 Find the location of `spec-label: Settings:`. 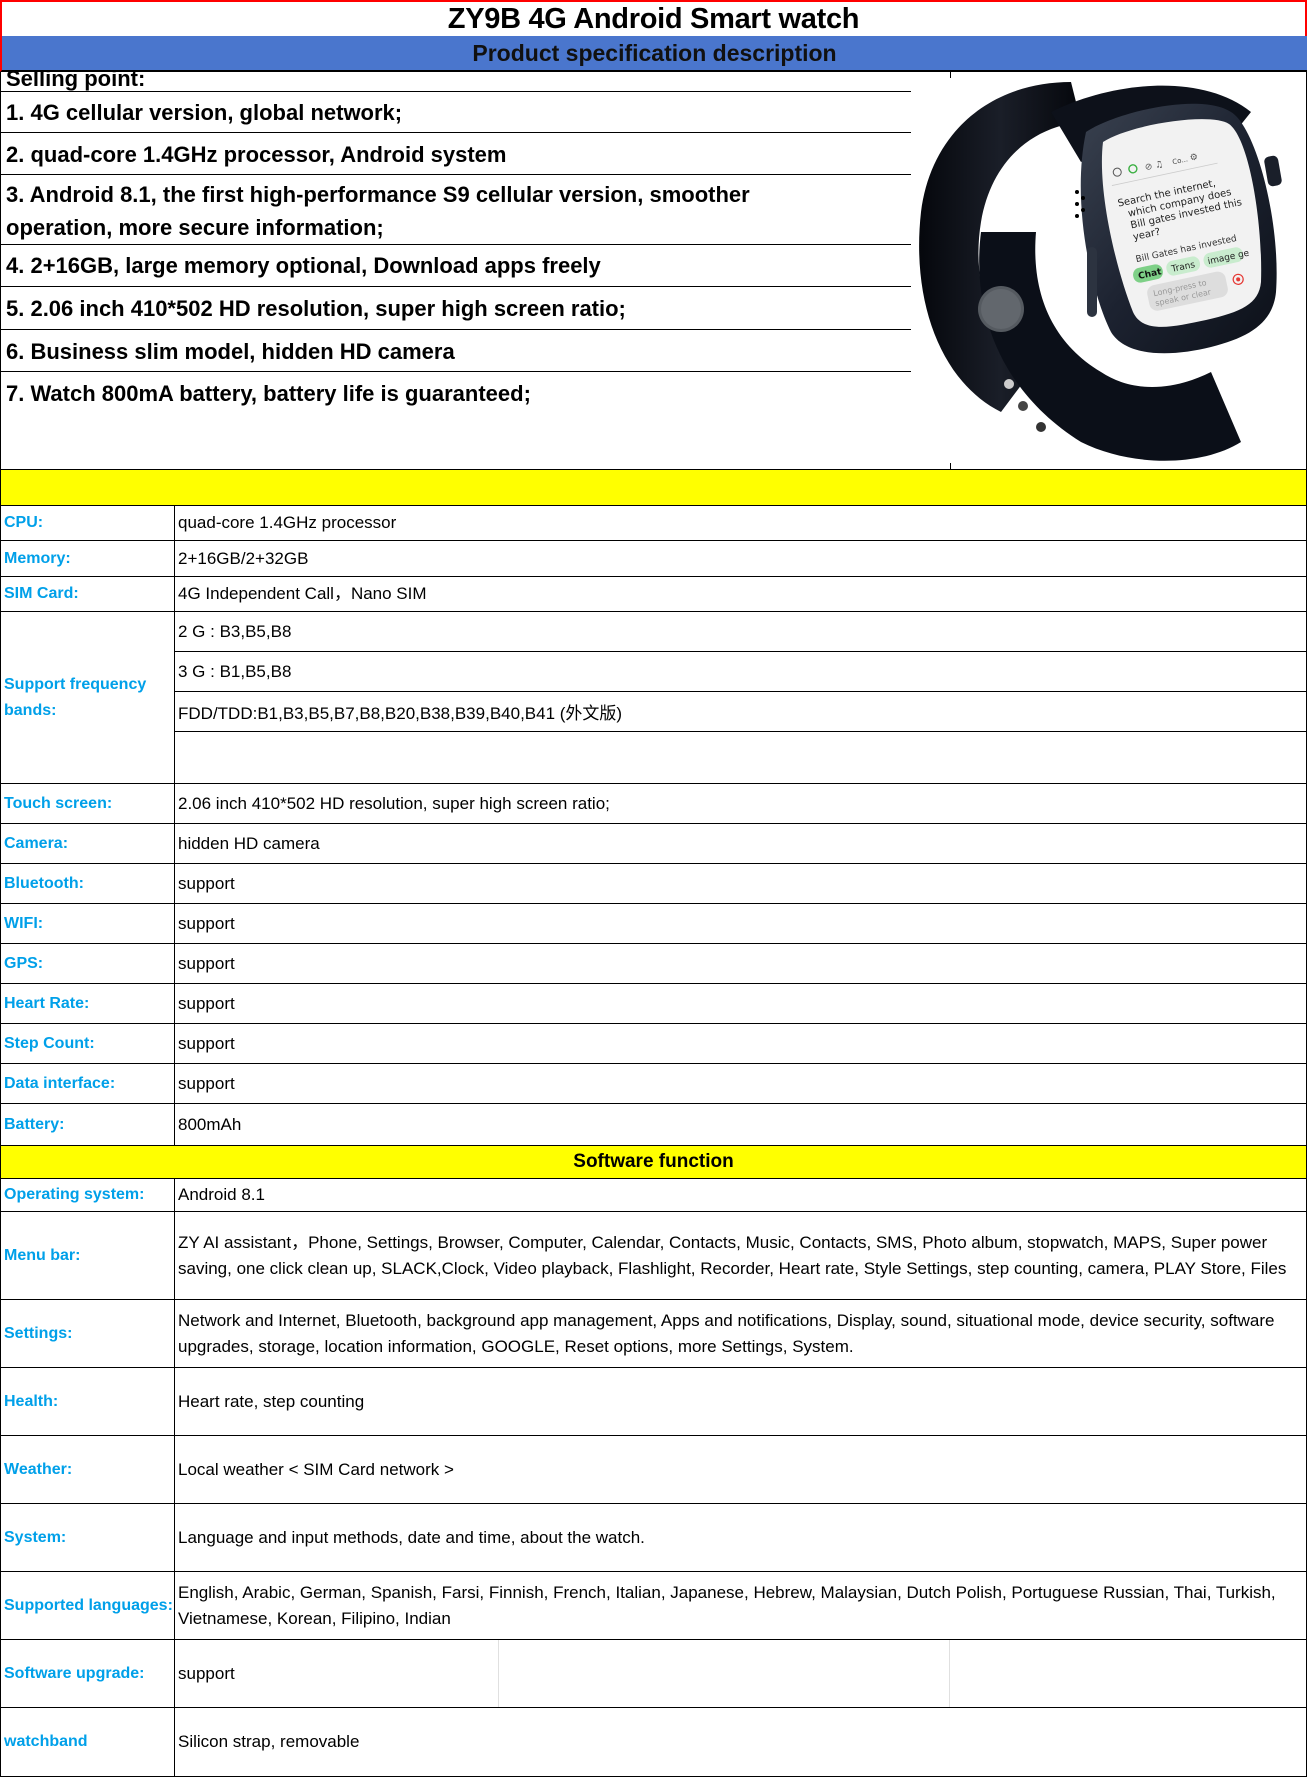

spec-label: Settings: is located at coordinates (88, 1333).